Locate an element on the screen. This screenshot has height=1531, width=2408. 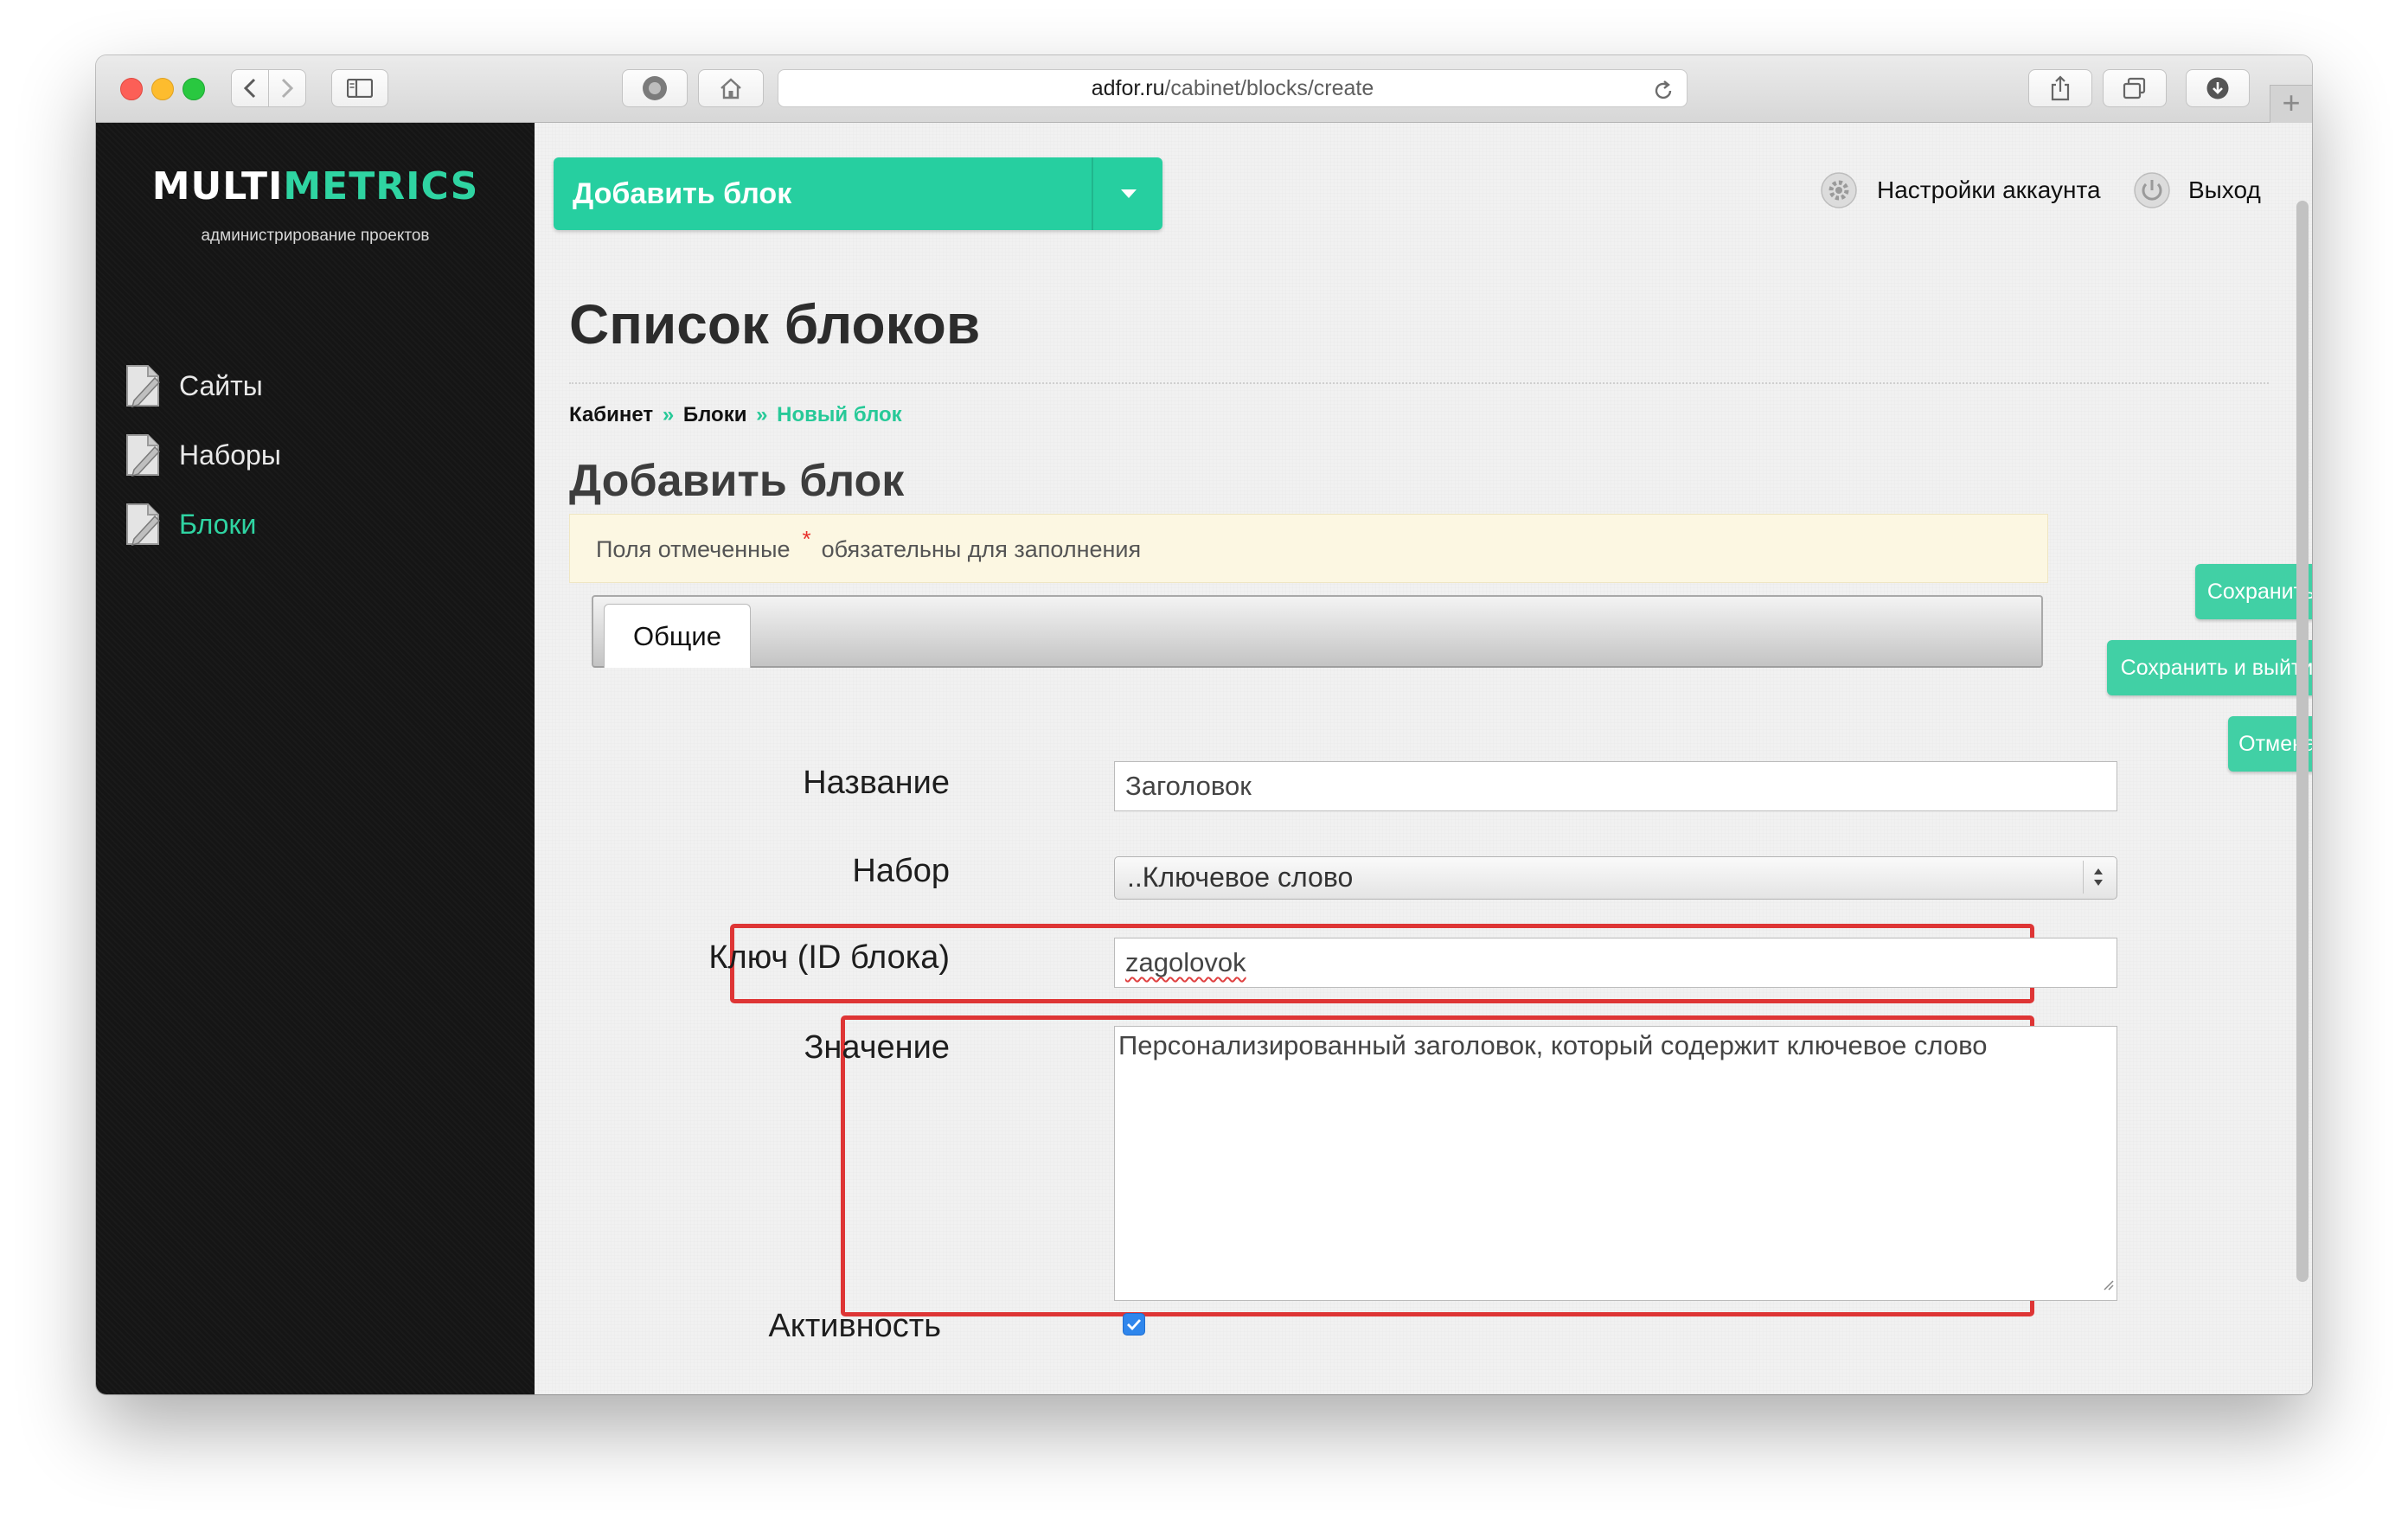
sidebar-icon is located at coordinates (360, 88).